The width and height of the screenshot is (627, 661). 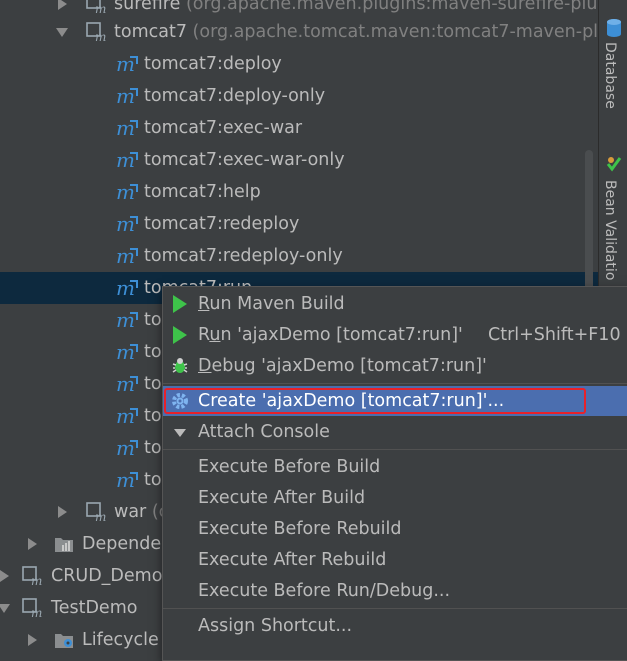 What do you see at coordinates (244, 160) in the screenshot?
I see `goal-label: tomcat7:exec-war-only` at bounding box center [244, 160].